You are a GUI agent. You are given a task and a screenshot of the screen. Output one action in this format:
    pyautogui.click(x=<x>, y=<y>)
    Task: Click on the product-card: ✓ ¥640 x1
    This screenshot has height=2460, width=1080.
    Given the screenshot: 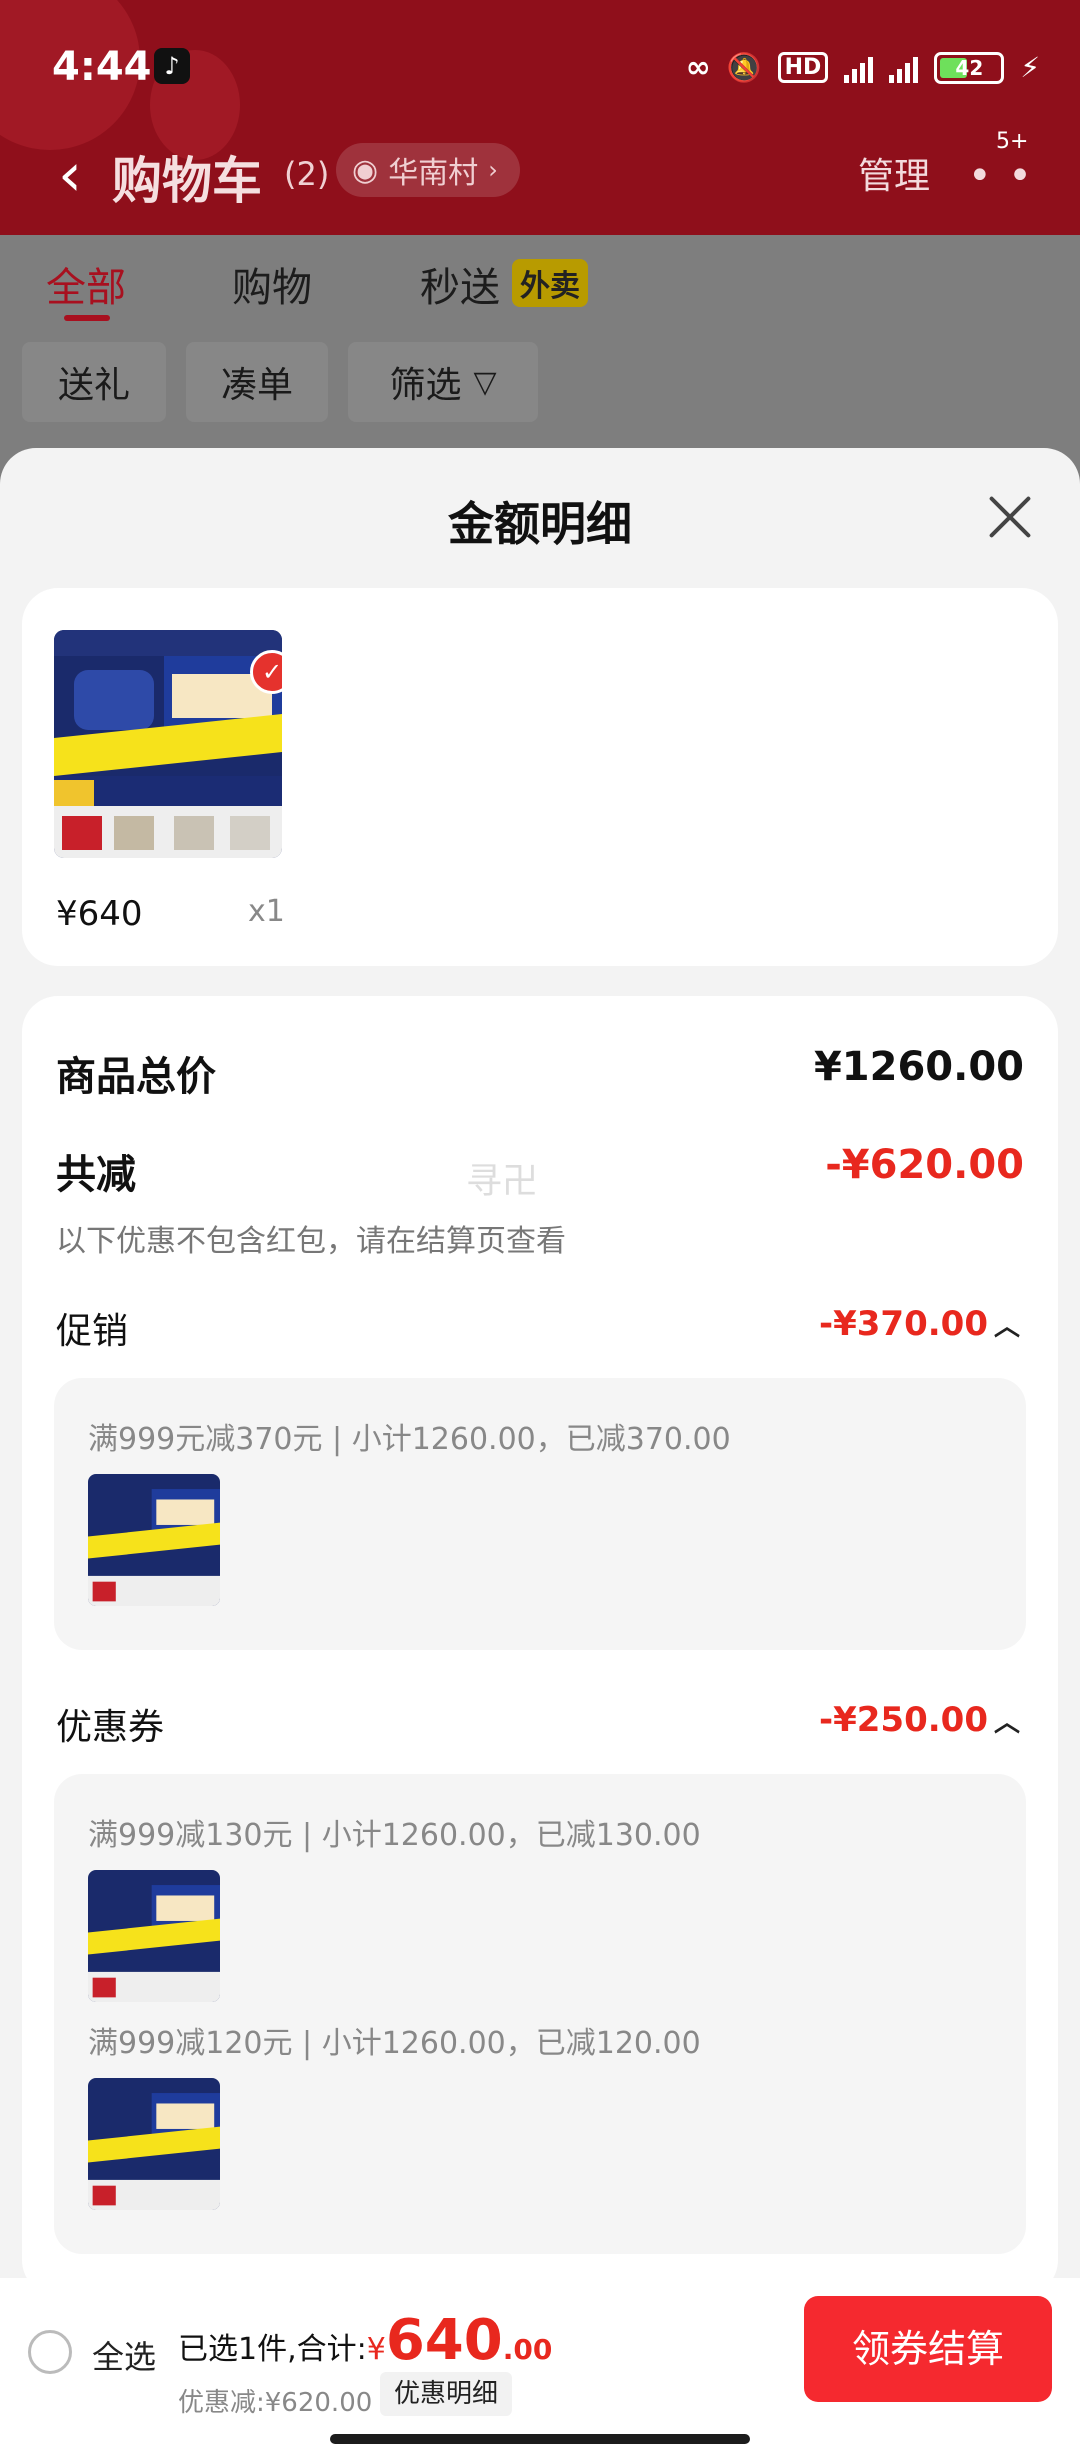 What is the action you would take?
    pyautogui.click(x=540, y=777)
    